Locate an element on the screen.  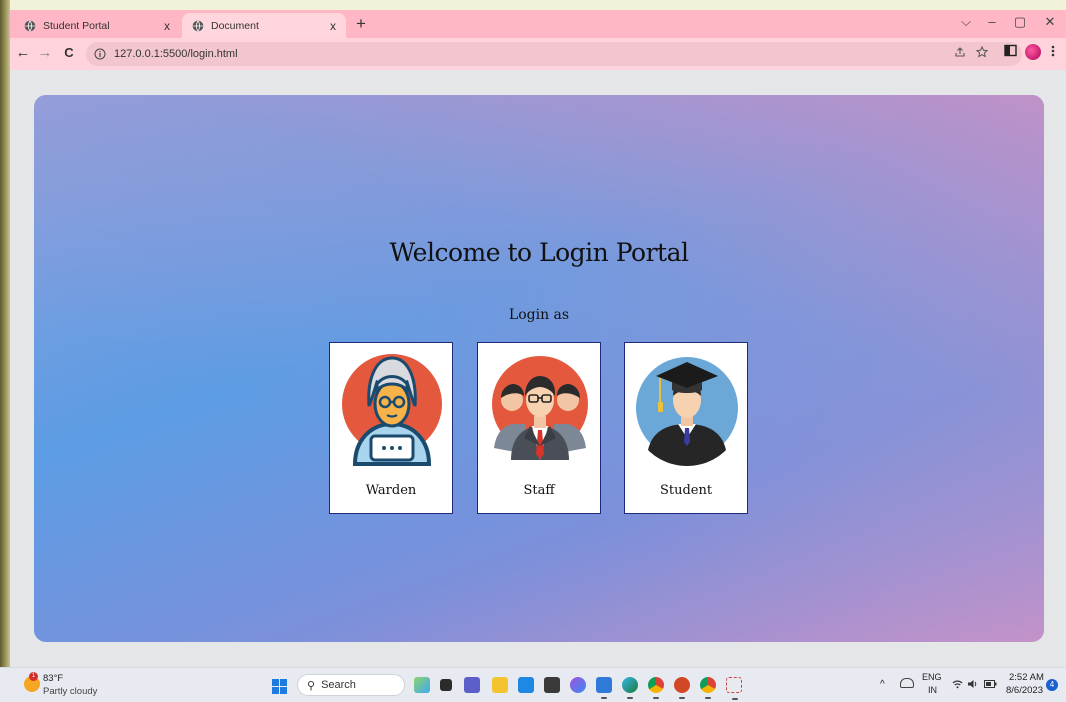
clock-date: 8/6/2023 is located at coordinates (1024, 690).